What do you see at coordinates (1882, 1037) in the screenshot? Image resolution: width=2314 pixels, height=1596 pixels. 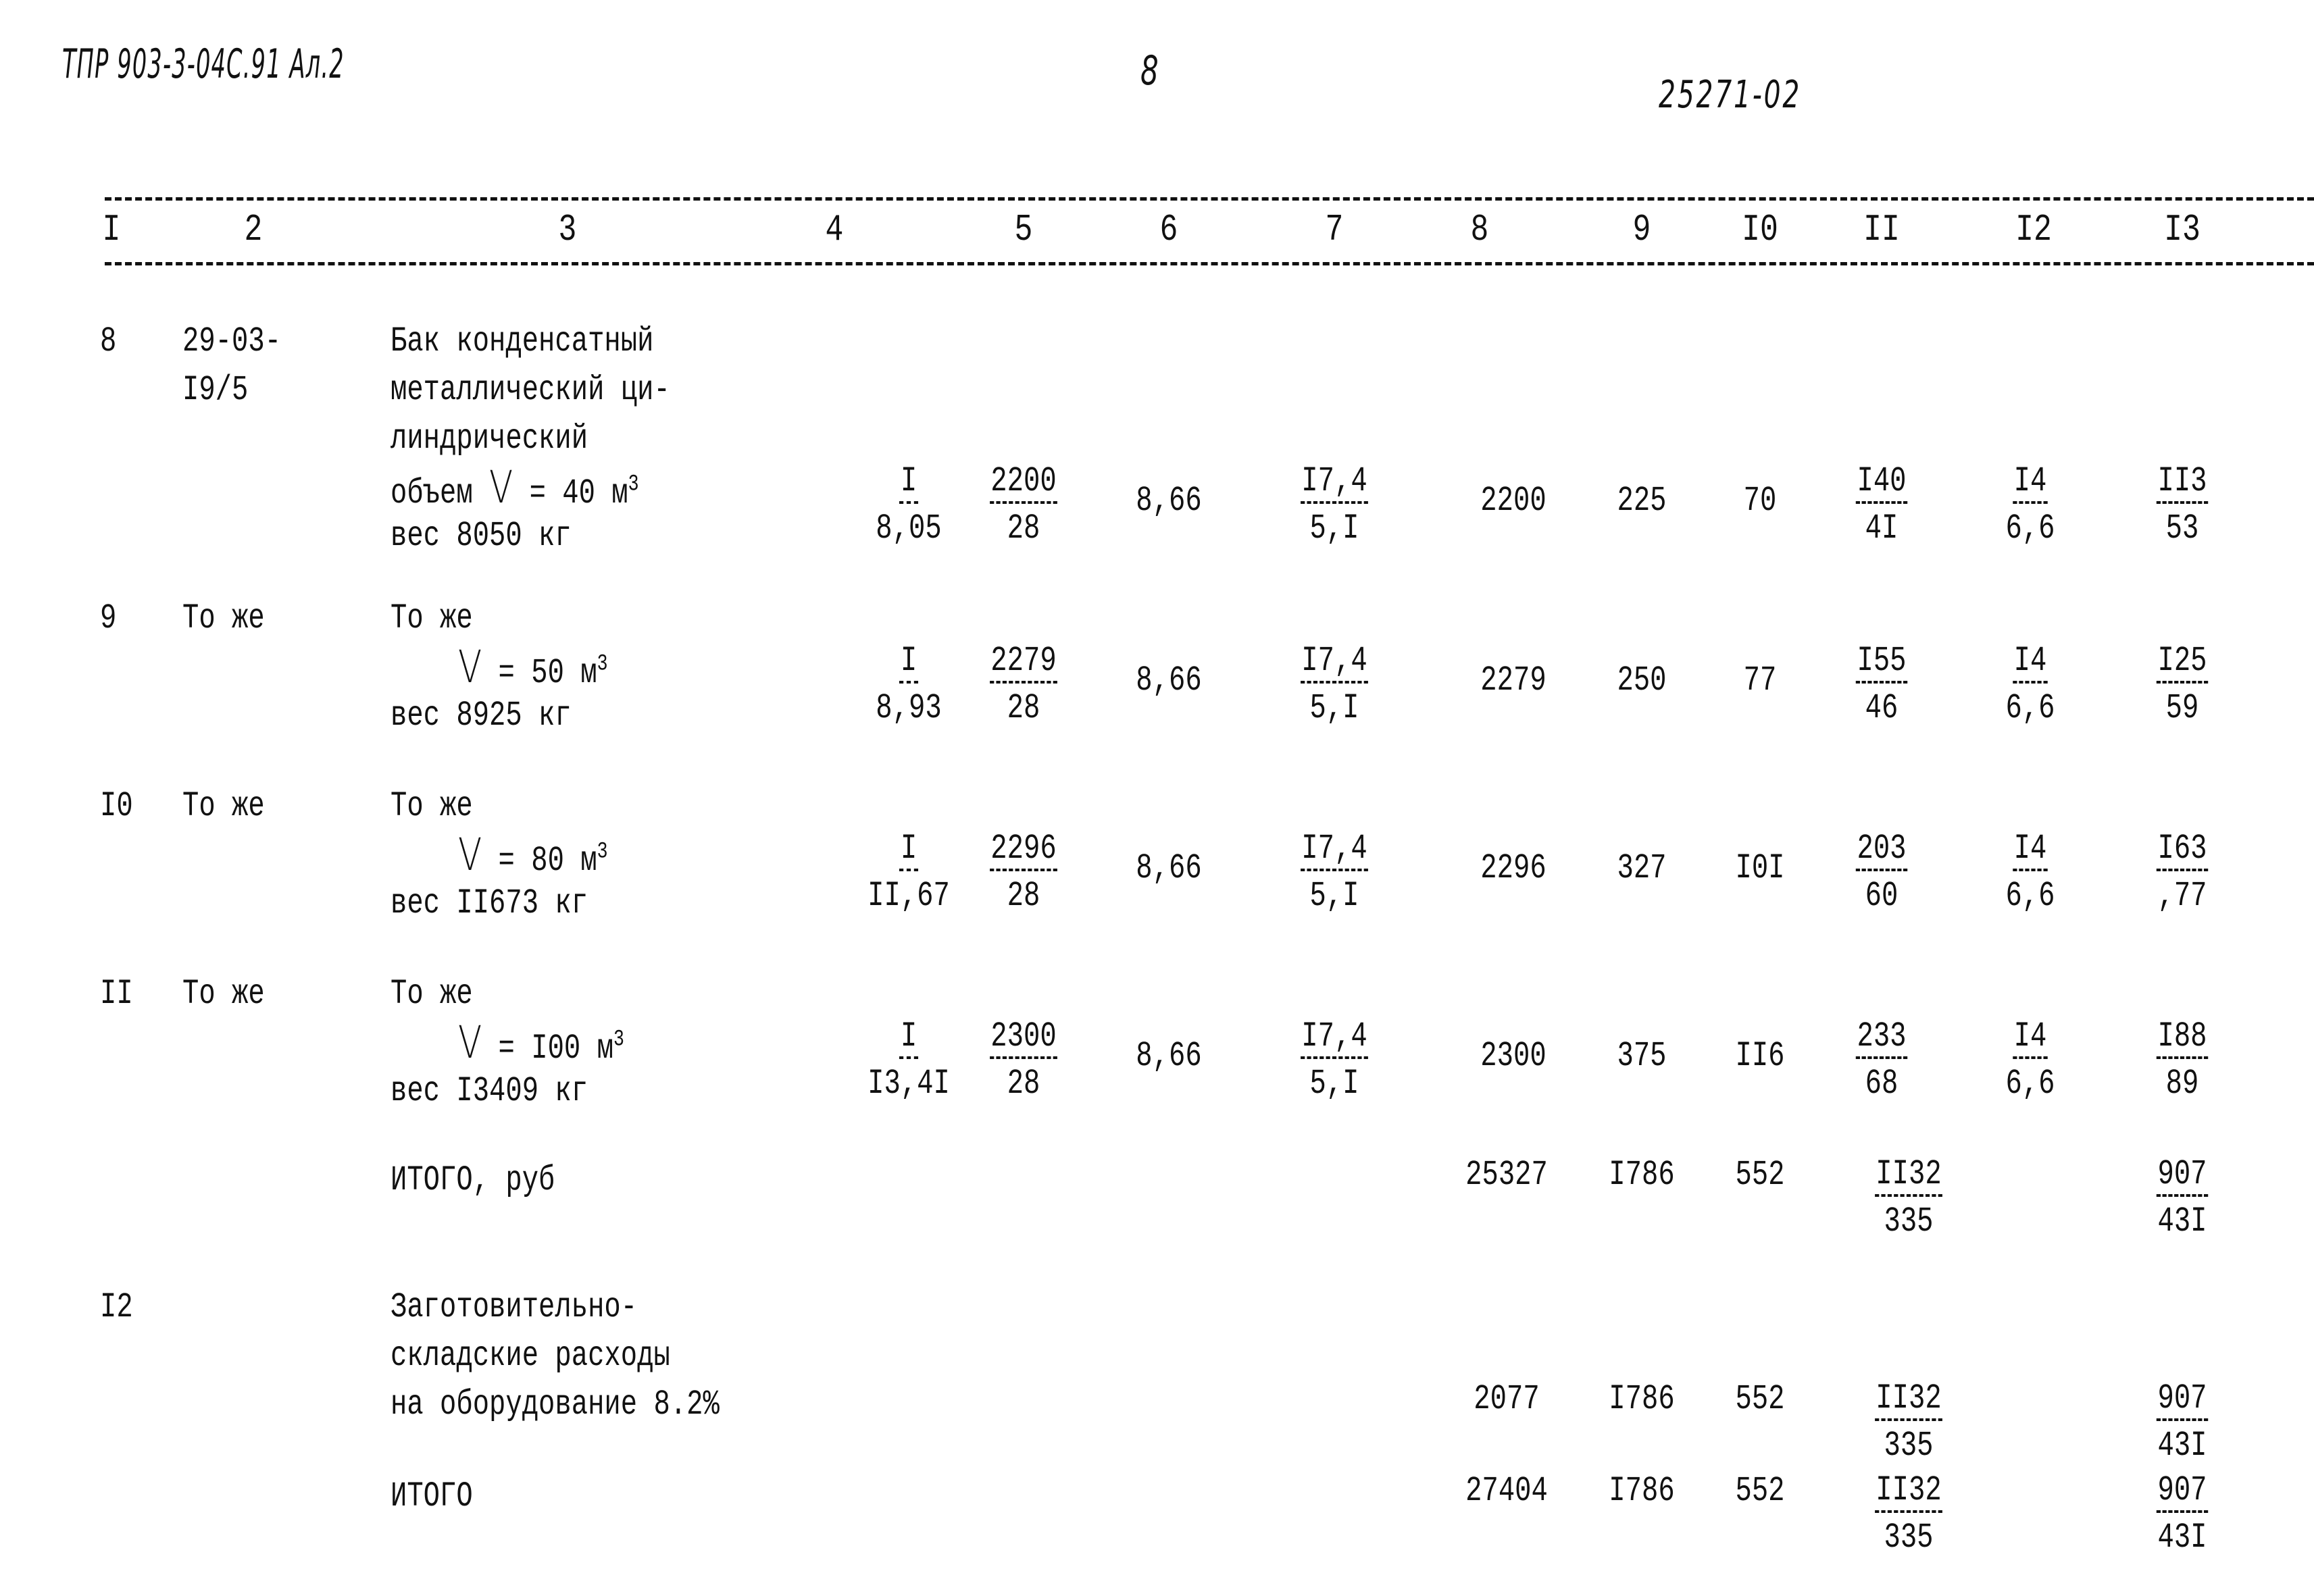 I see `col11-value-numerator: 233` at bounding box center [1882, 1037].